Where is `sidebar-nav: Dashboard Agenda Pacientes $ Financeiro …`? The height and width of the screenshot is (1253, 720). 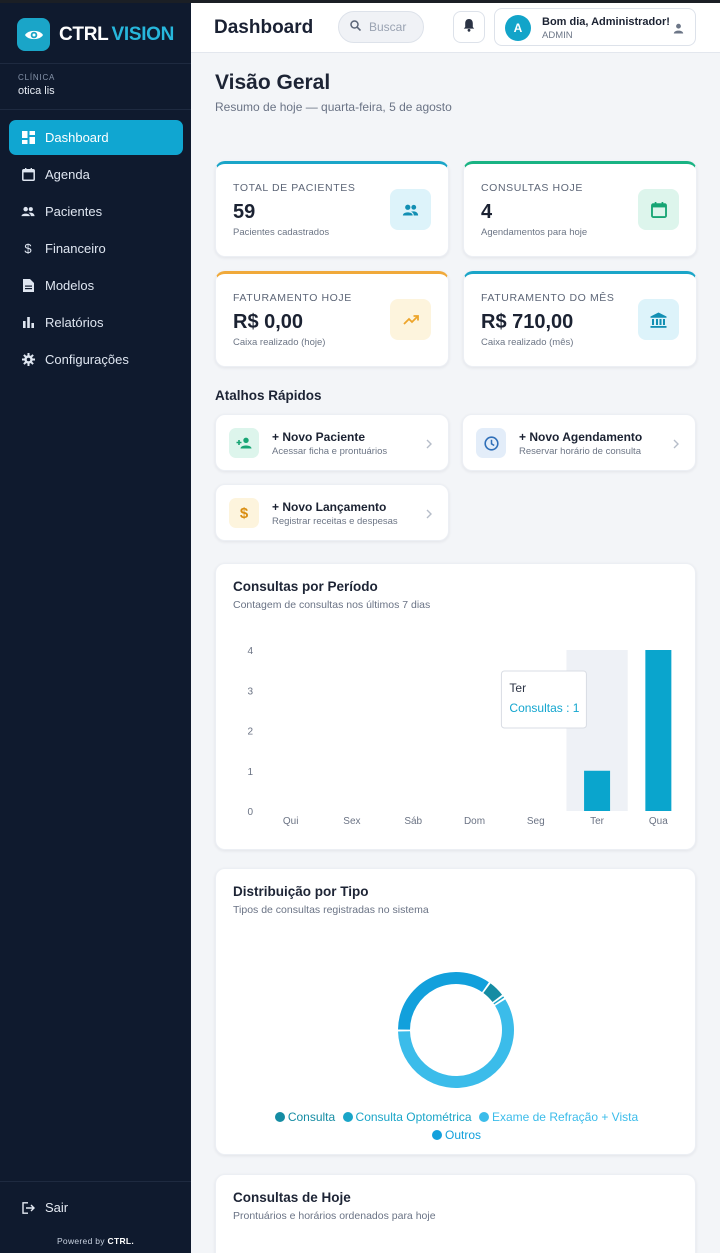 sidebar-nav: Dashboard Agenda Pacientes $ Financeiro … is located at coordinates (96, 249).